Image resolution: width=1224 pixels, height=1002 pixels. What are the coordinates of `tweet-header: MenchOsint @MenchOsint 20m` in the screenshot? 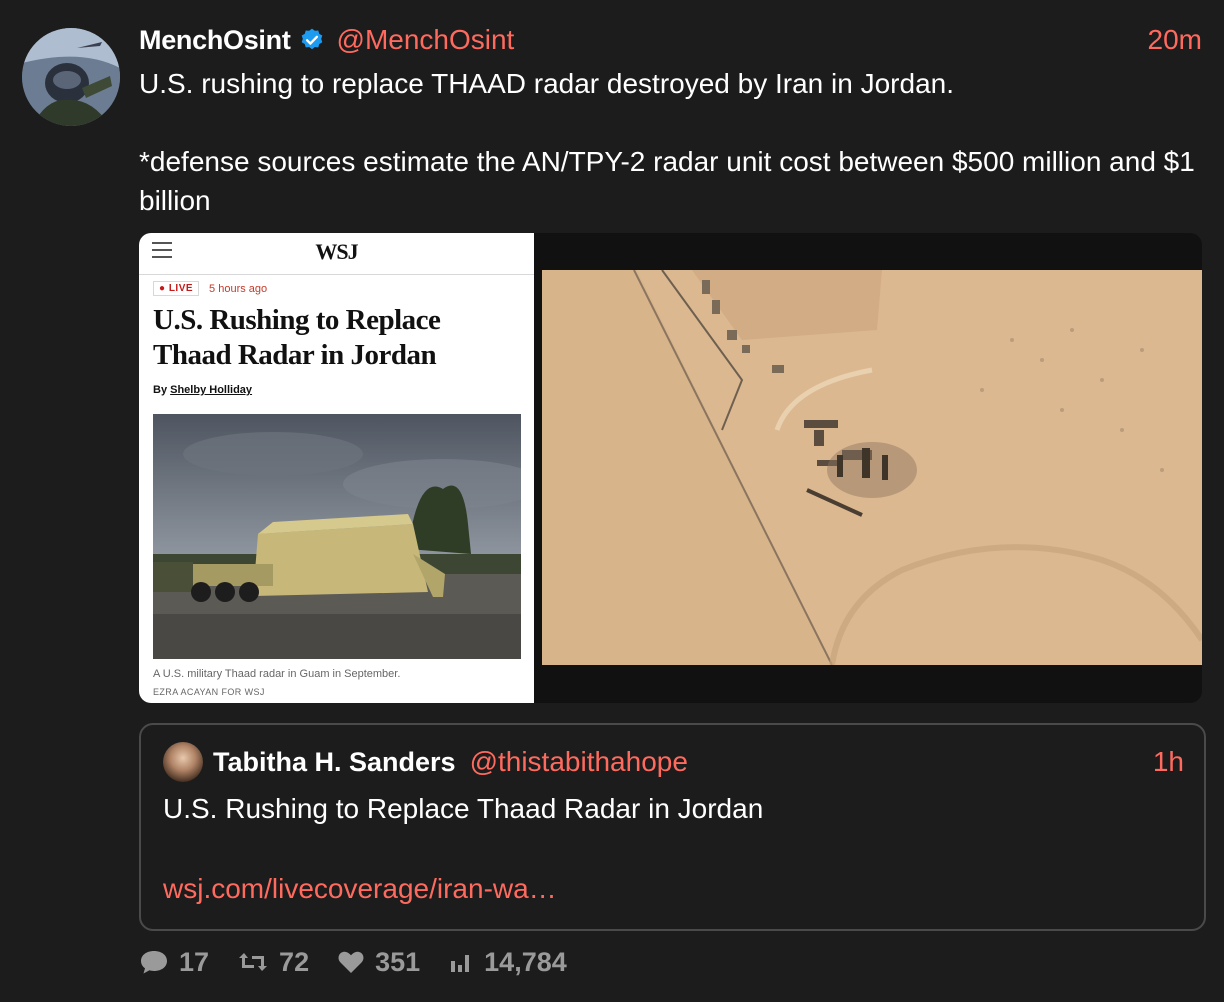 It's located at (670, 40).